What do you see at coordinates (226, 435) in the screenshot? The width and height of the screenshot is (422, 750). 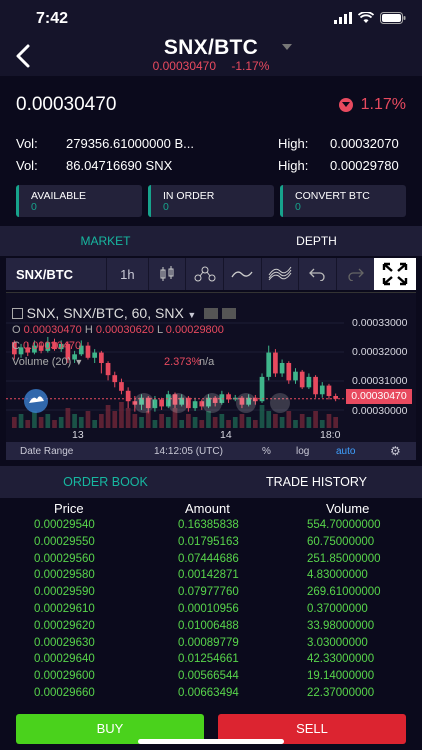 I see `x-tick-label: 14` at bounding box center [226, 435].